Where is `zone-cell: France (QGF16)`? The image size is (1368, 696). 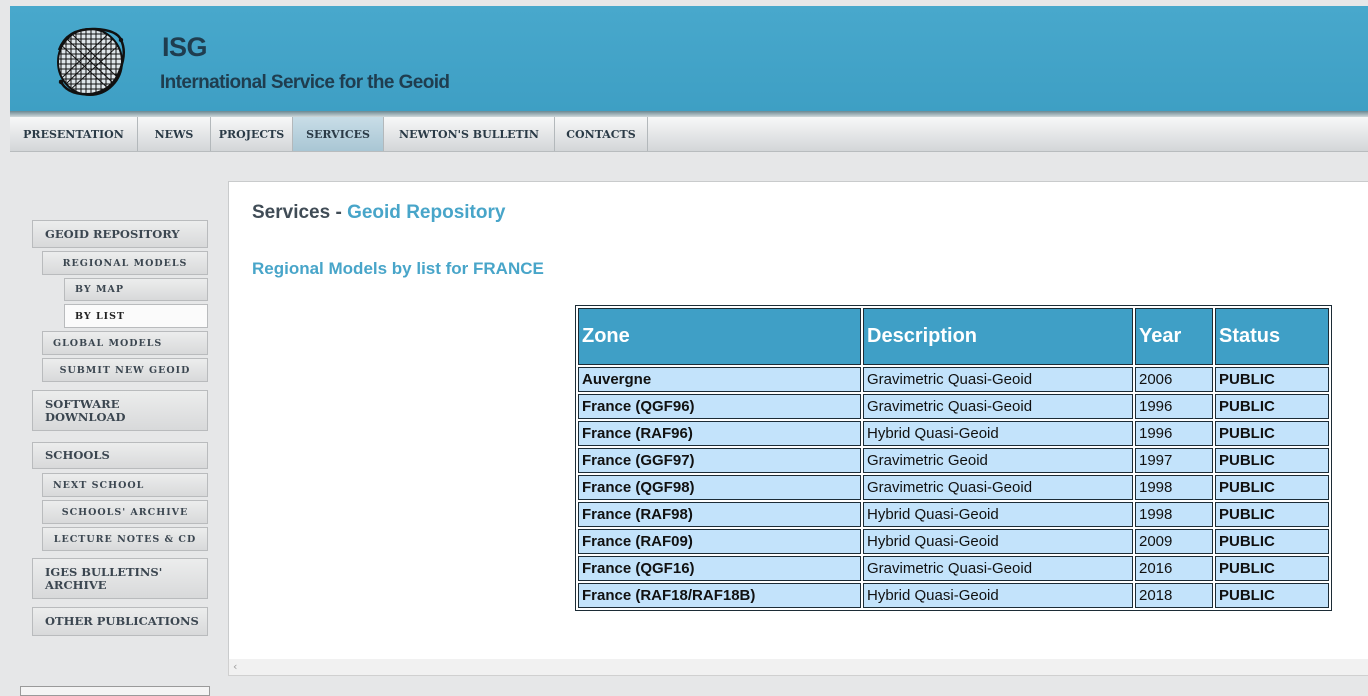
zone-cell: France (QGF16) is located at coordinates (719, 568).